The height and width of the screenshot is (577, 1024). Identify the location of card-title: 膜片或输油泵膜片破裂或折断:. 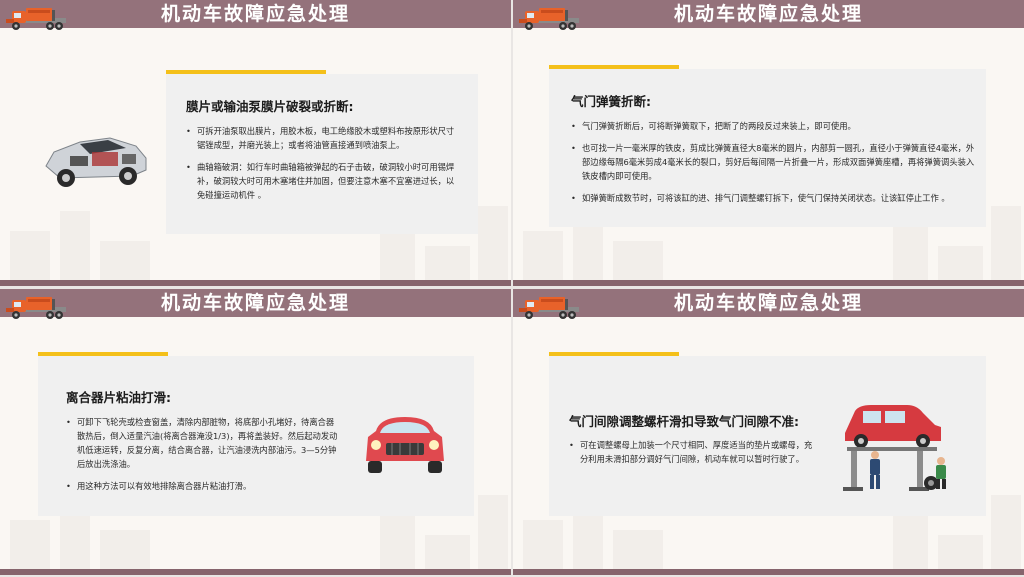
(270, 106).